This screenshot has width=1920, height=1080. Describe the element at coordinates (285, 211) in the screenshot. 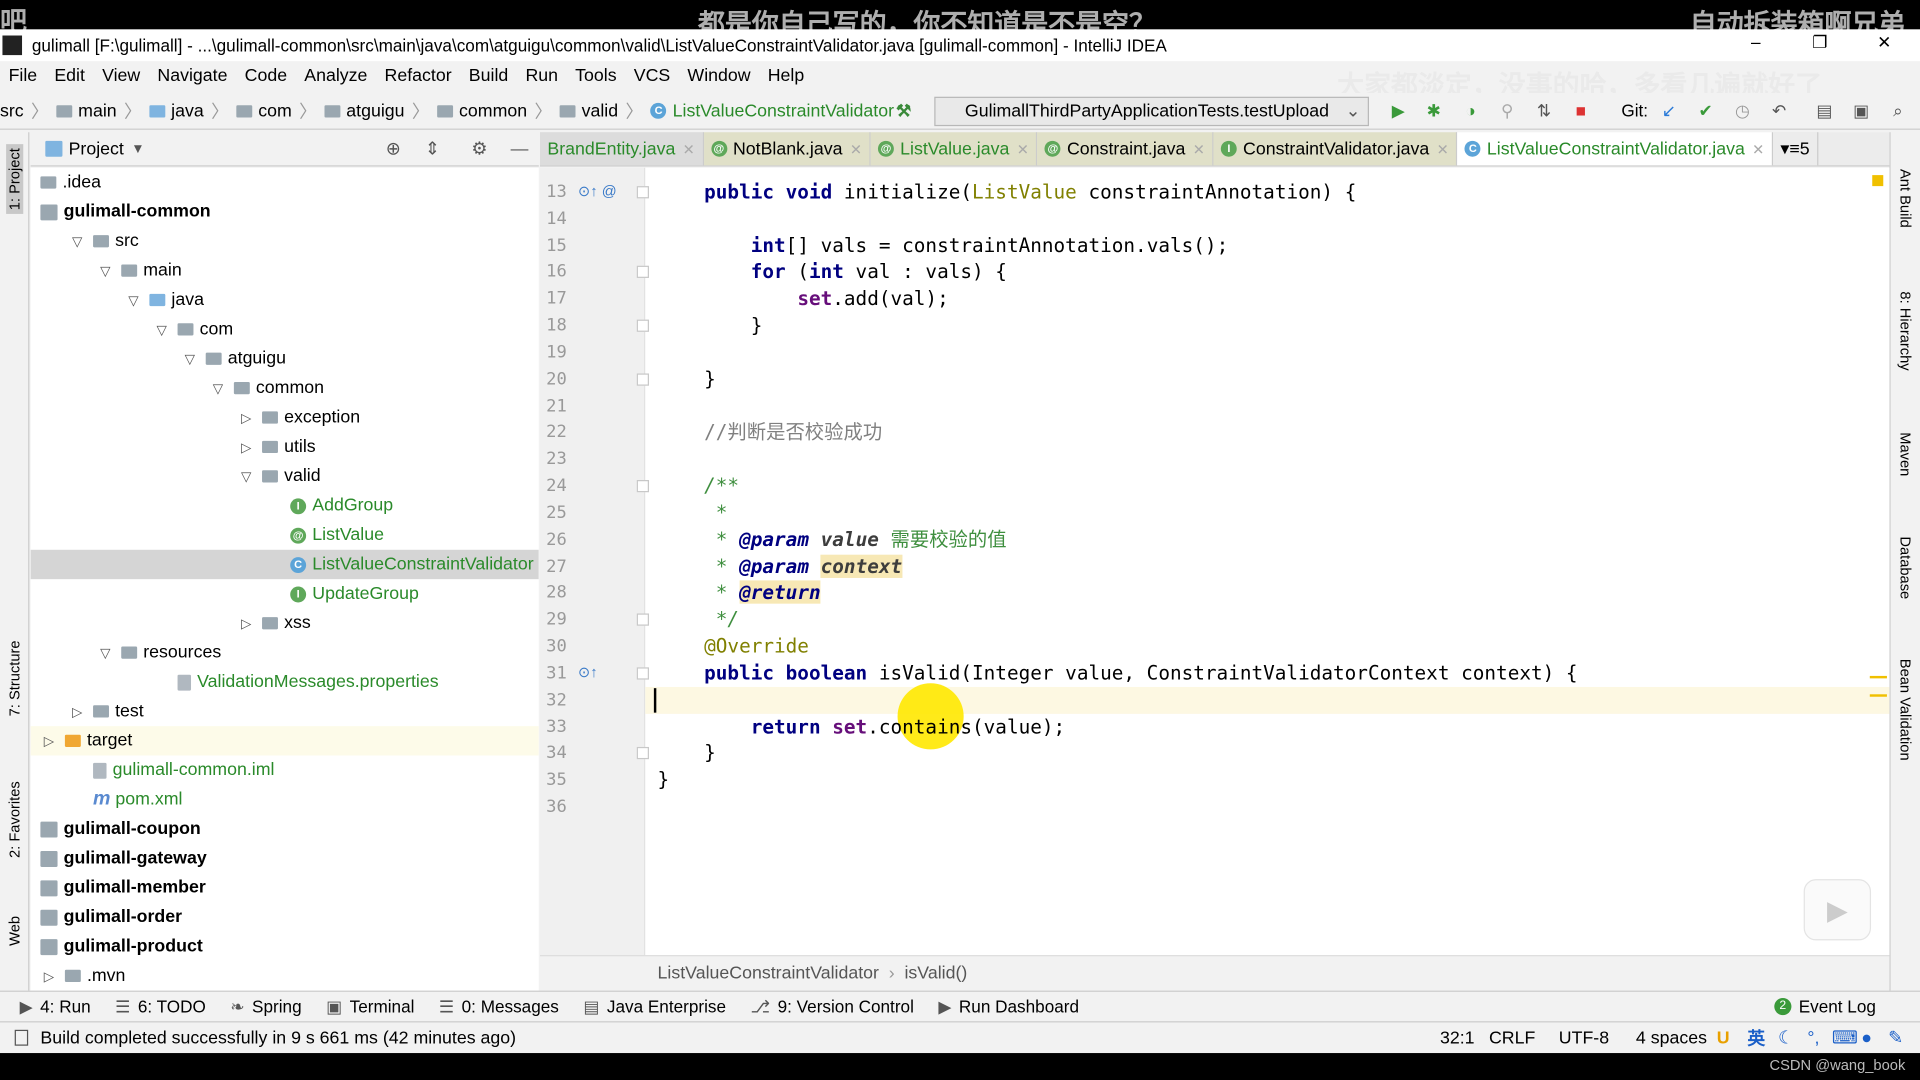

I see `tree-item-gulimall-common: gulimall-common` at that location.